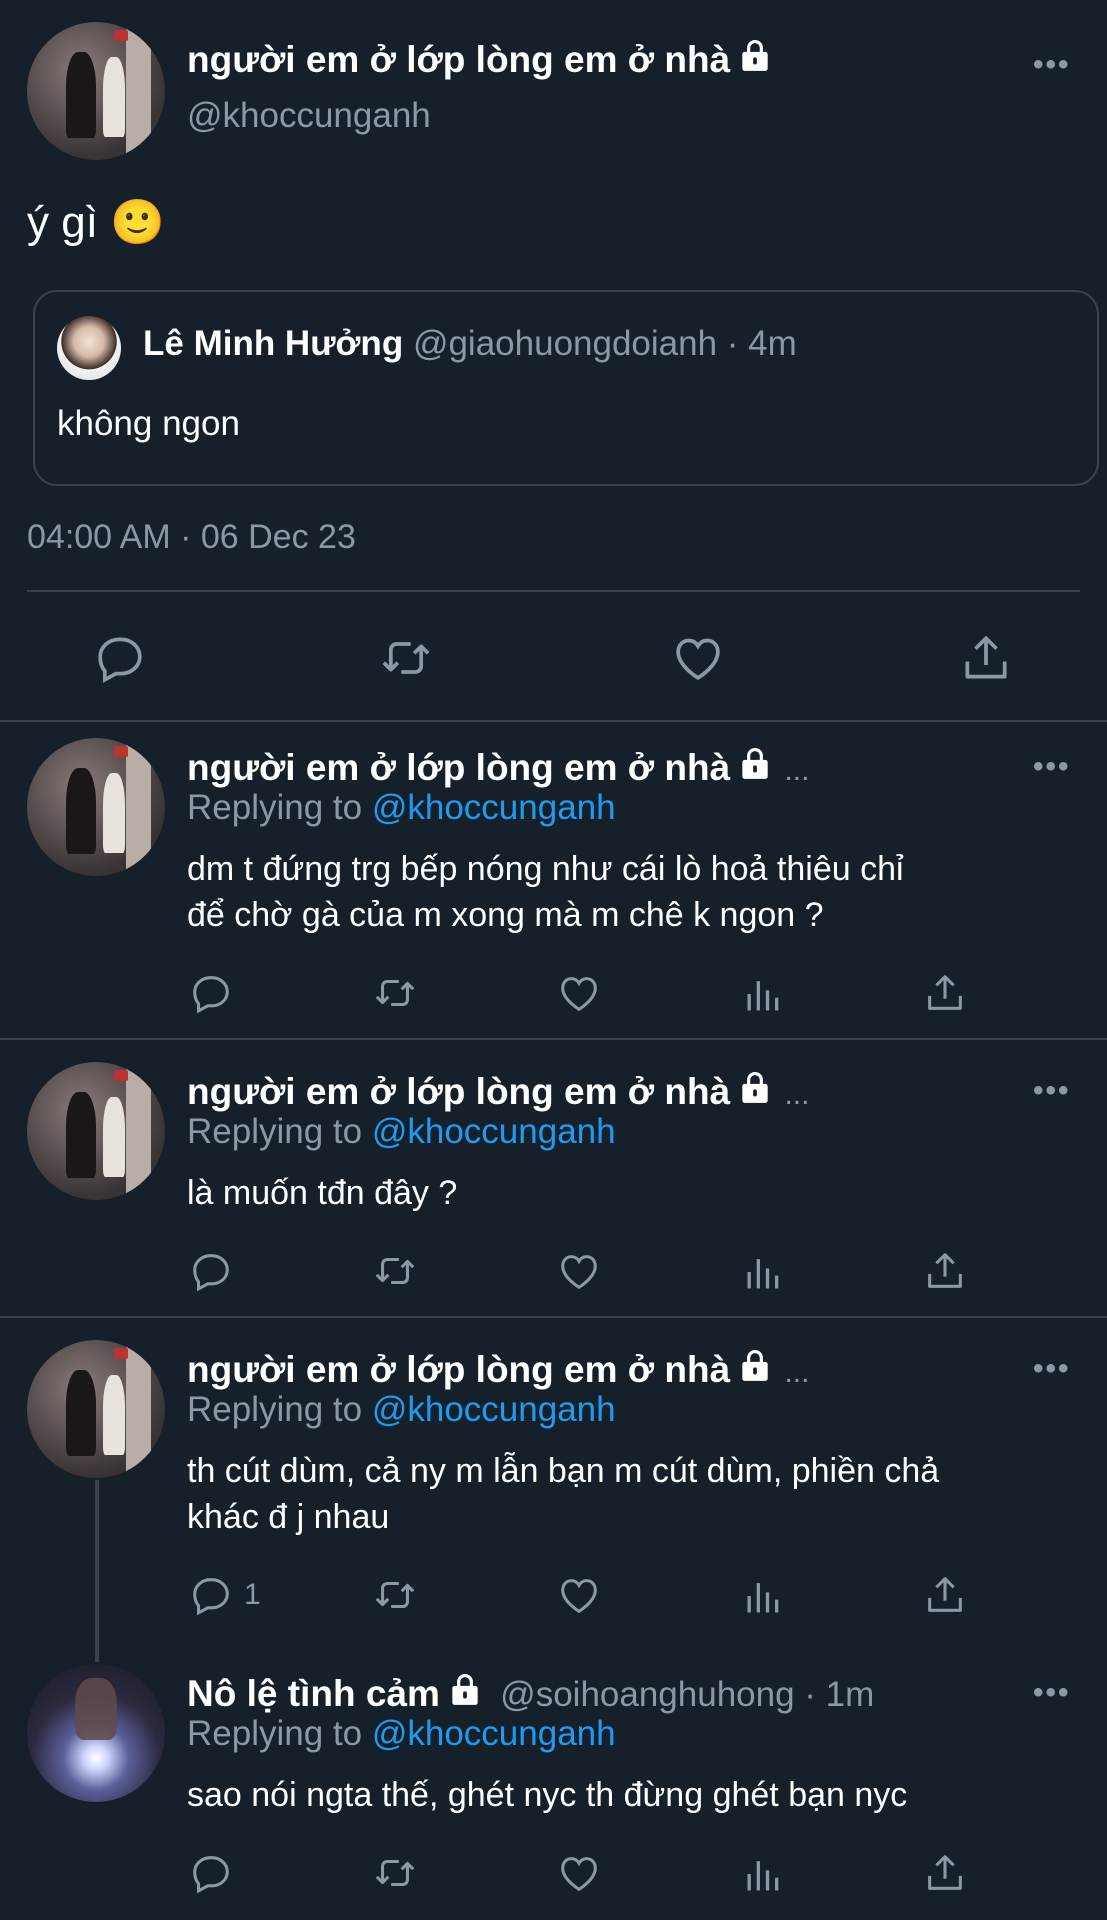 The image size is (1107, 1920). I want to click on quote-text: không ngon, so click(148, 423).